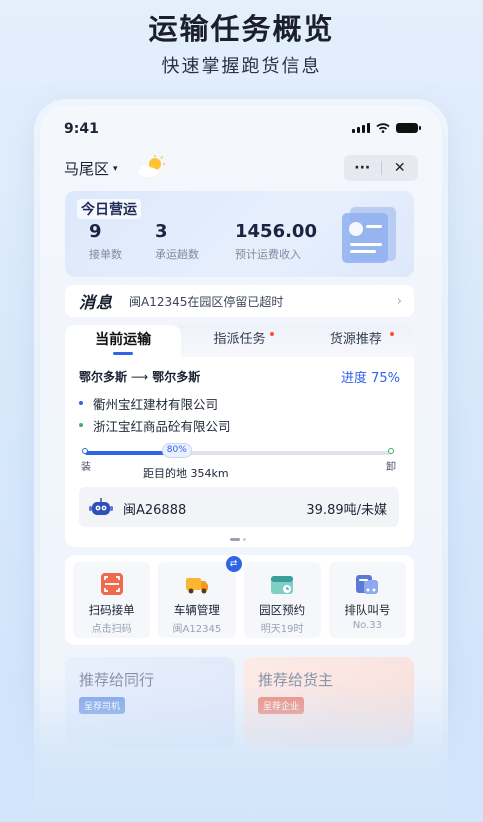  What do you see at coordinates (81, 129) in the screenshot?
I see `status-time: 9:41` at bounding box center [81, 129].